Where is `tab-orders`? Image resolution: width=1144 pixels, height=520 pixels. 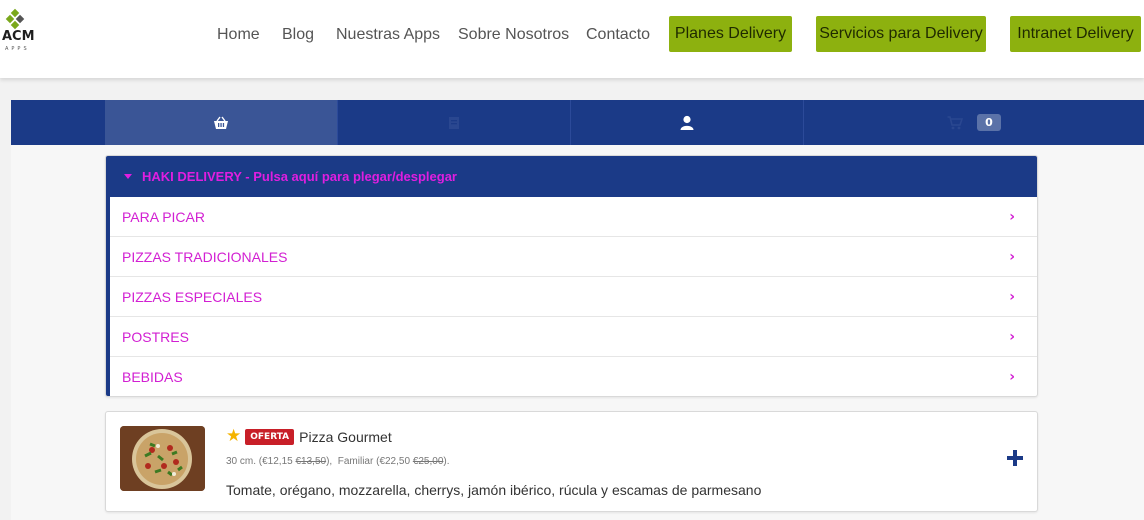 tab-orders is located at coordinates (454, 122).